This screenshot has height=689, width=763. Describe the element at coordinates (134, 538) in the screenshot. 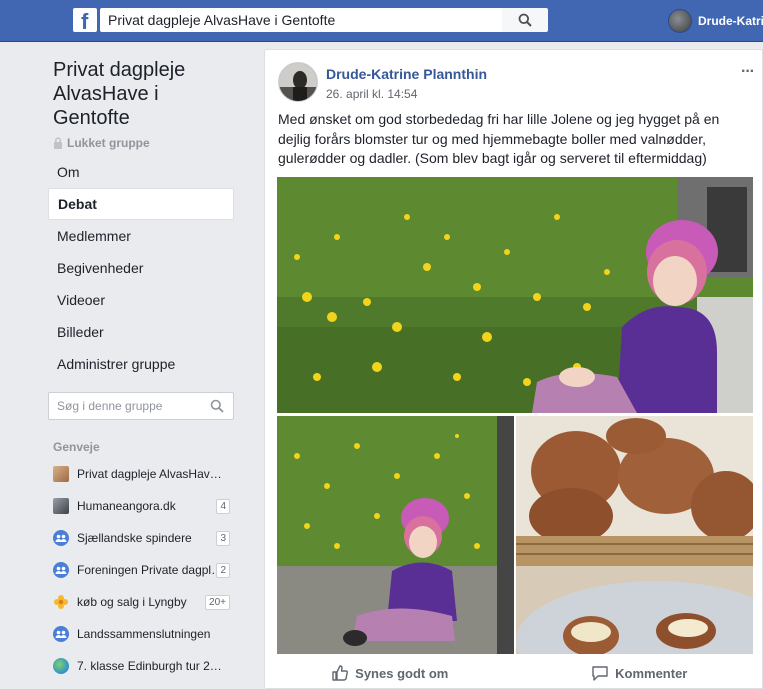

I see `shortcut-label: Sjællandske spindere` at that location.